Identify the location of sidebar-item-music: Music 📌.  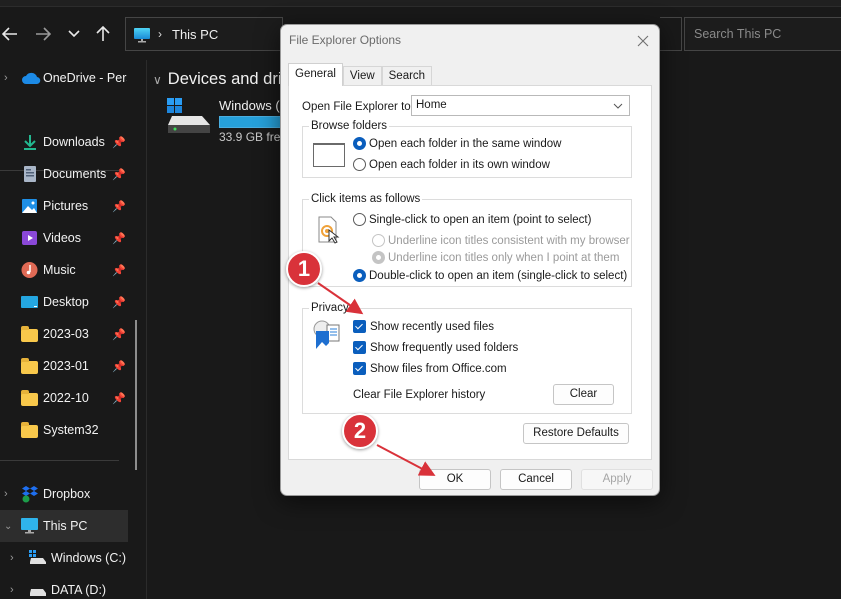
(64, 270).